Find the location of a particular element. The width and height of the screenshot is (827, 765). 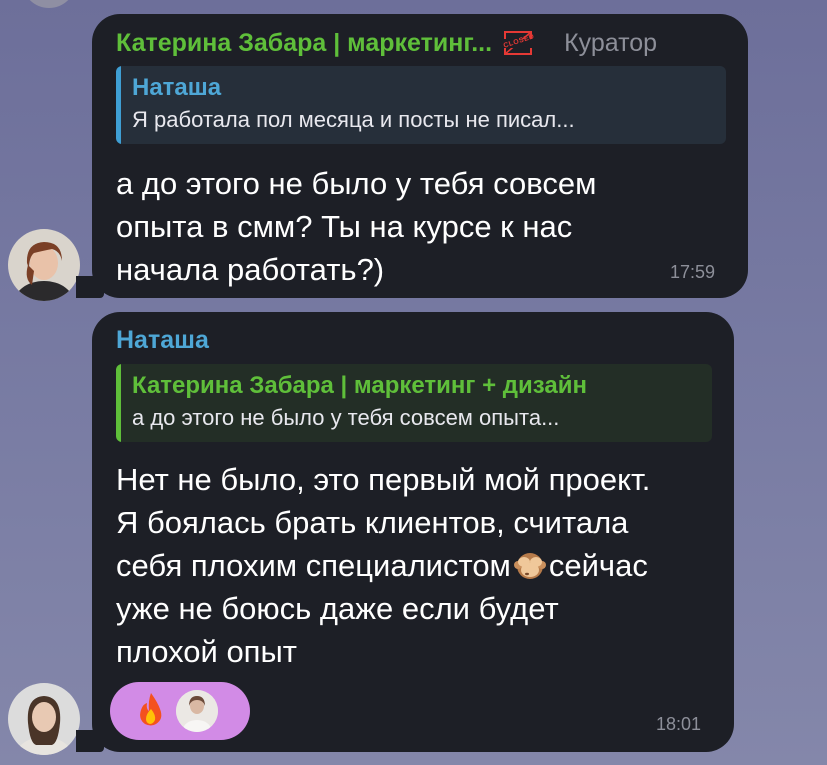

message-line: плохой опыт is located at coordinates (206, 651).